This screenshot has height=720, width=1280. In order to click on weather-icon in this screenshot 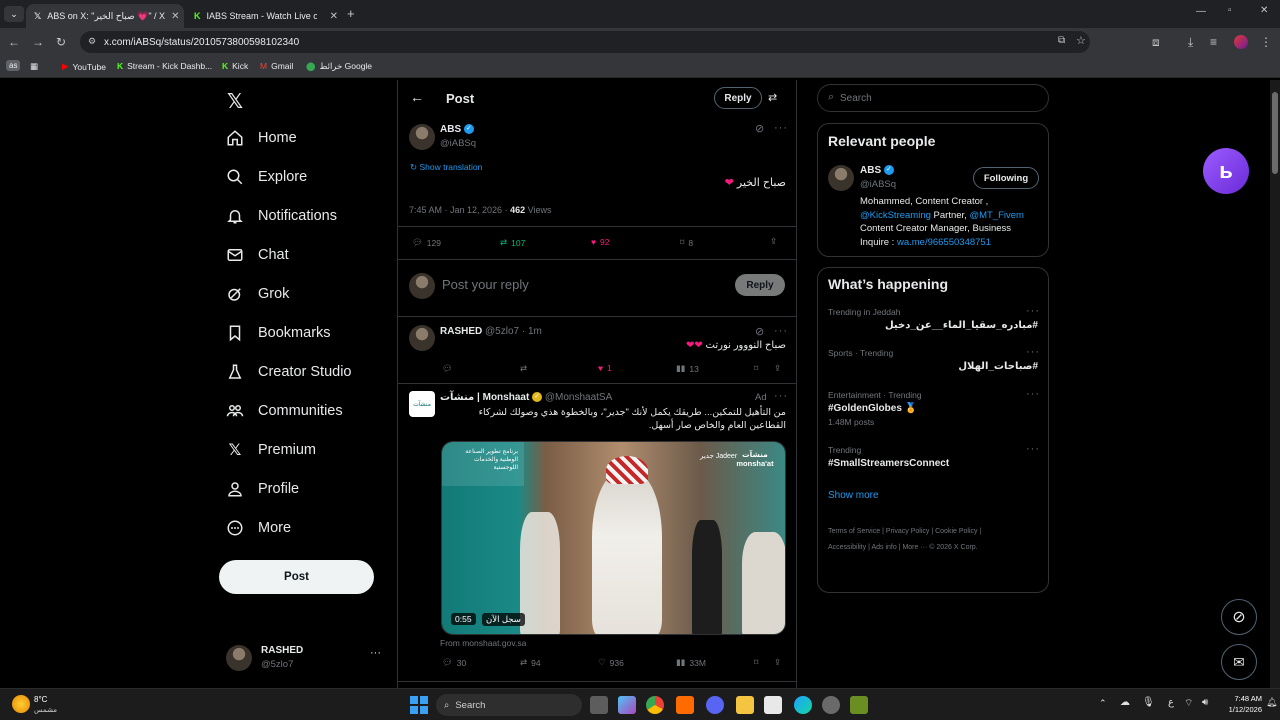, I will do `click(21, 704)`.